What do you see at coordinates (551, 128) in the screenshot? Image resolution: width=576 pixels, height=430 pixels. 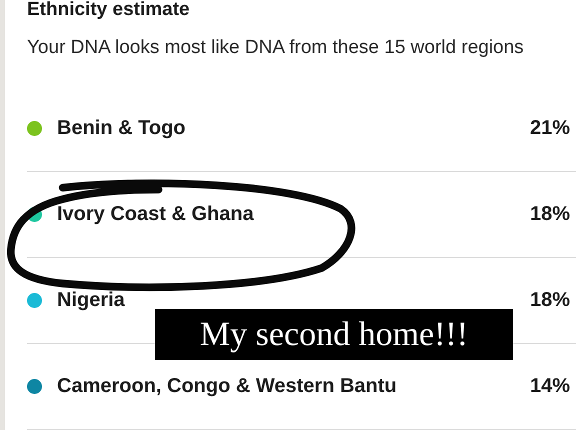 I see `region-percent: 21%` at bounding box center [551, 128].